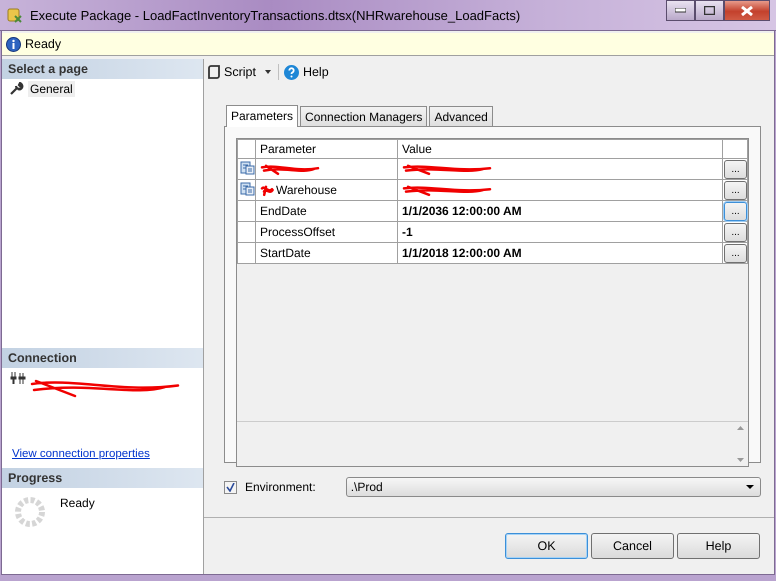  Describe the element at coordinates (407, 232) in the screenshot. I see `parameter-value: -1` at that location.